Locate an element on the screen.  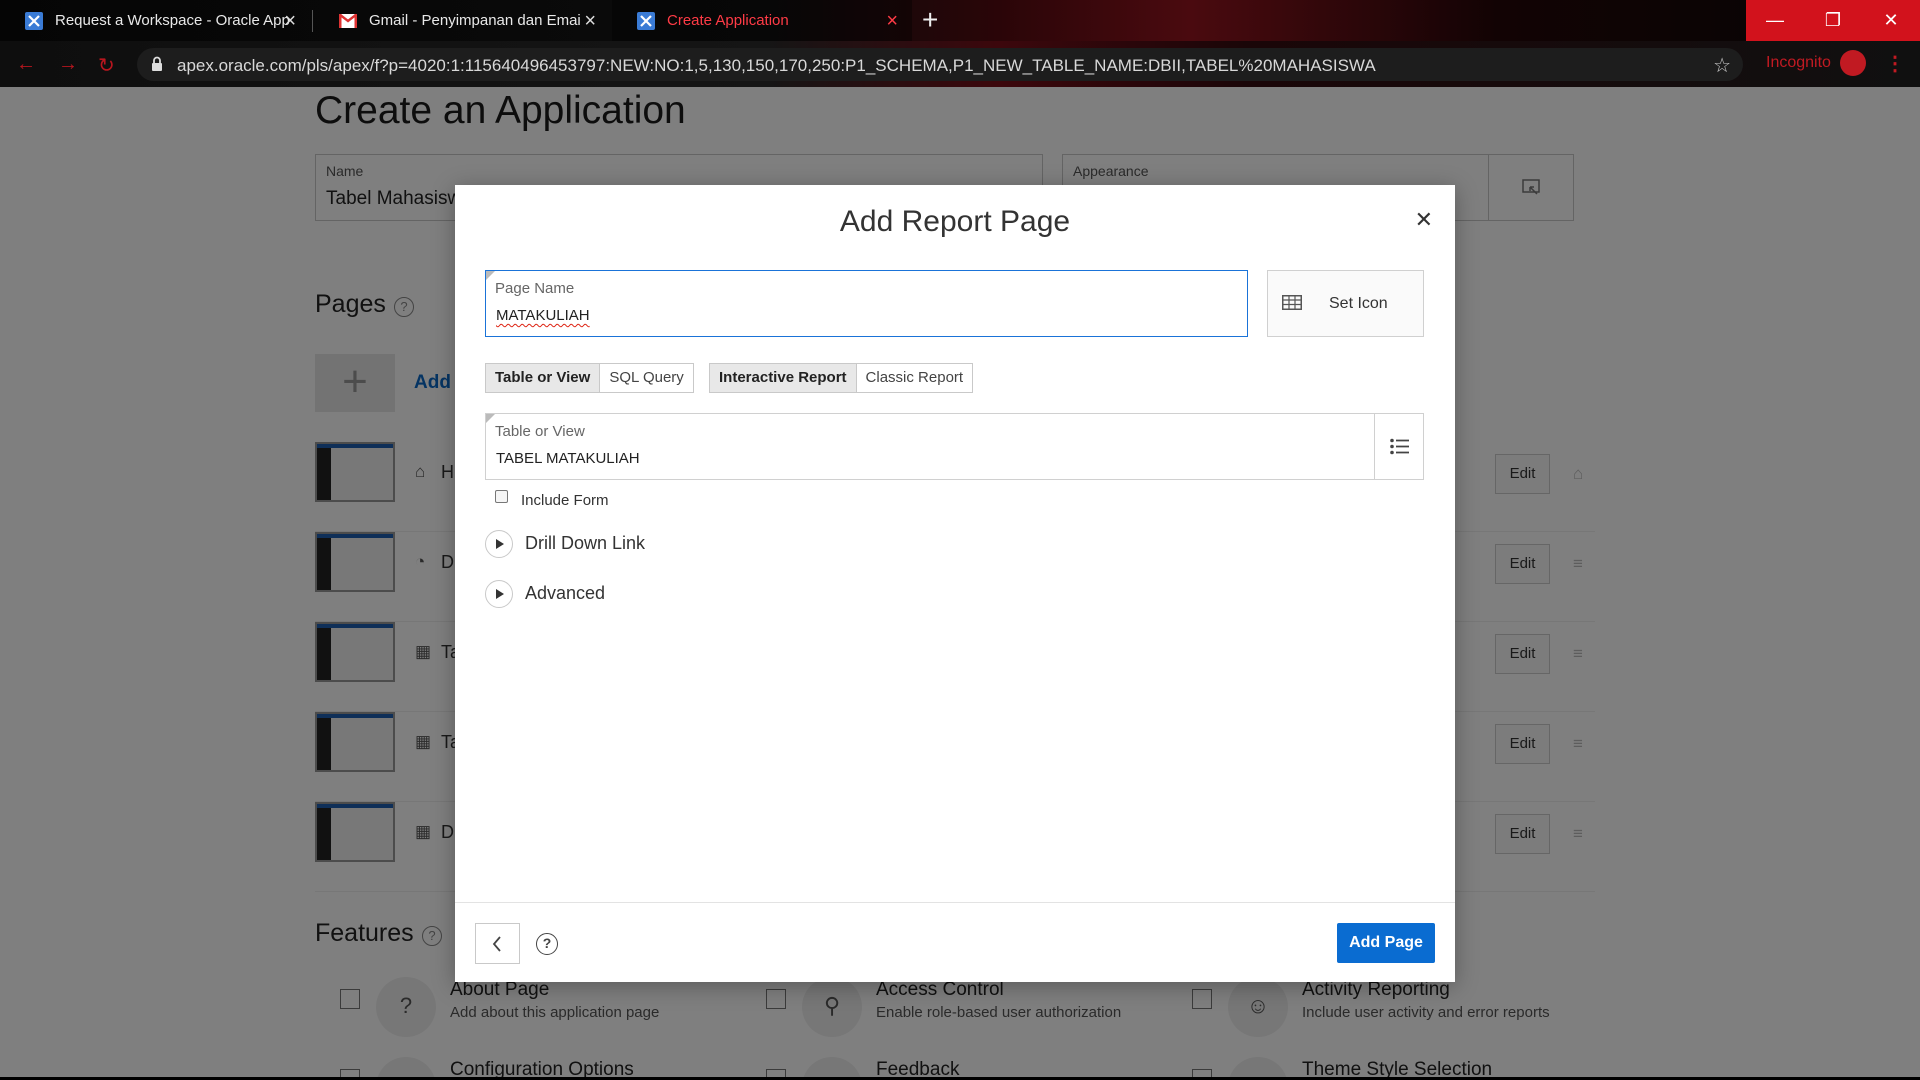
forward-arrow-icon: → is located at coordinates (68, 64).